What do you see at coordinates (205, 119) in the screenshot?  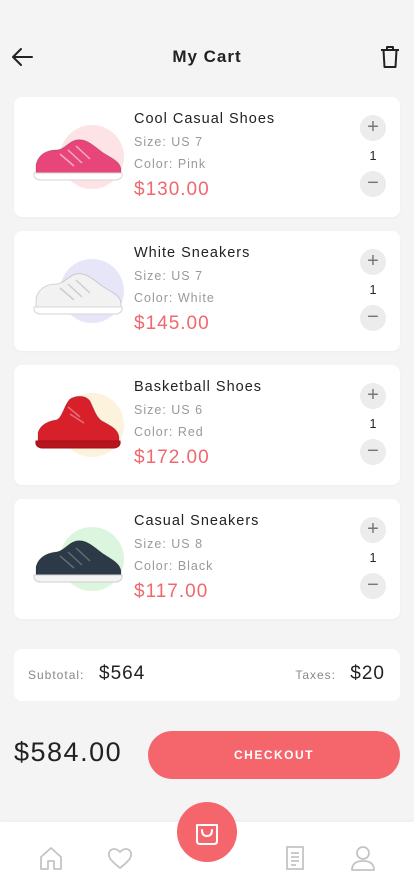 I see `product-name: Cool Casual Shoes` at bounding box center [205, 119].